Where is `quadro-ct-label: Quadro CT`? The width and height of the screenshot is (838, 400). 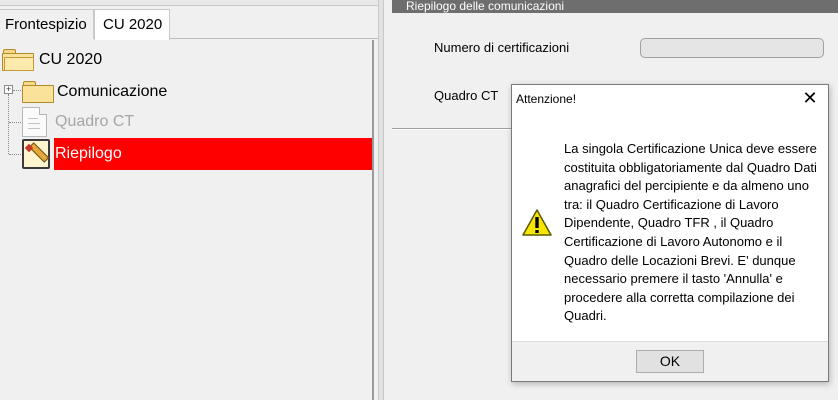 quadro-ct-label: Quadro CT is located at coordinates (466, 95).